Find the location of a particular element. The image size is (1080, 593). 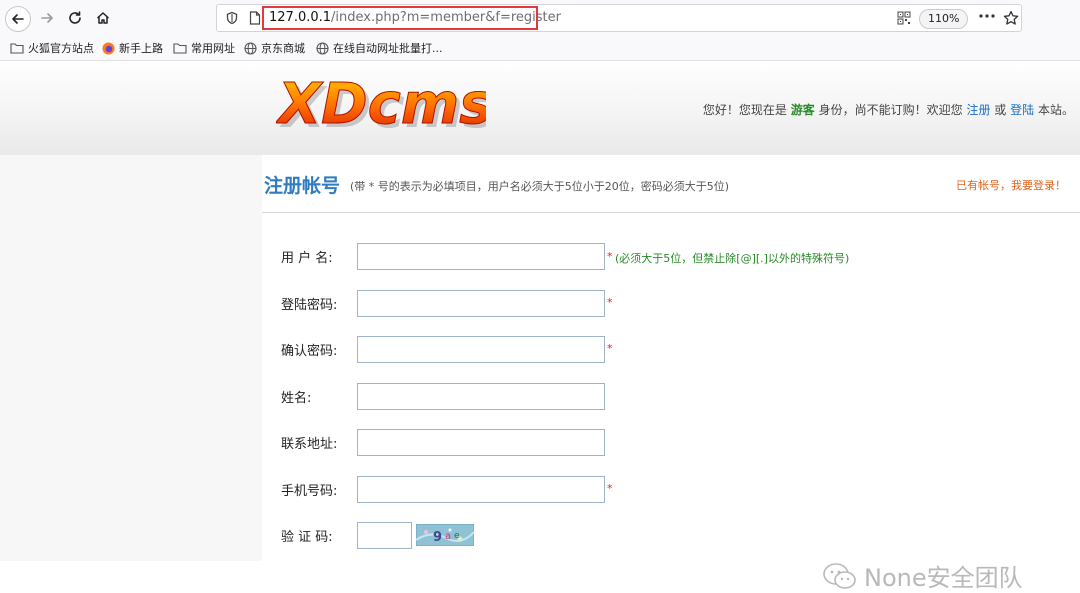

captcha-input is located at coordinates (384, 535).